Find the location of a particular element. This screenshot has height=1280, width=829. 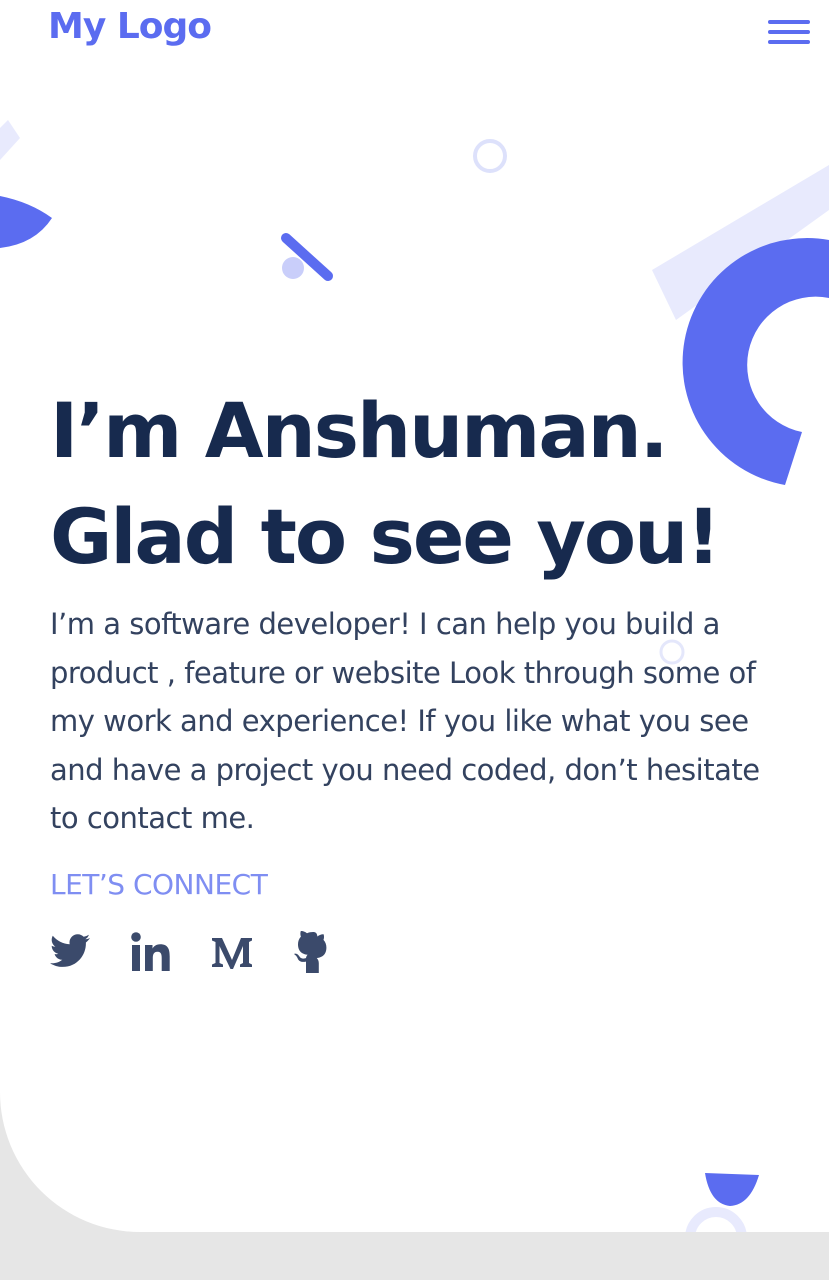

headline-line-2: Glad to see you! is located at coordinates (385, 536).